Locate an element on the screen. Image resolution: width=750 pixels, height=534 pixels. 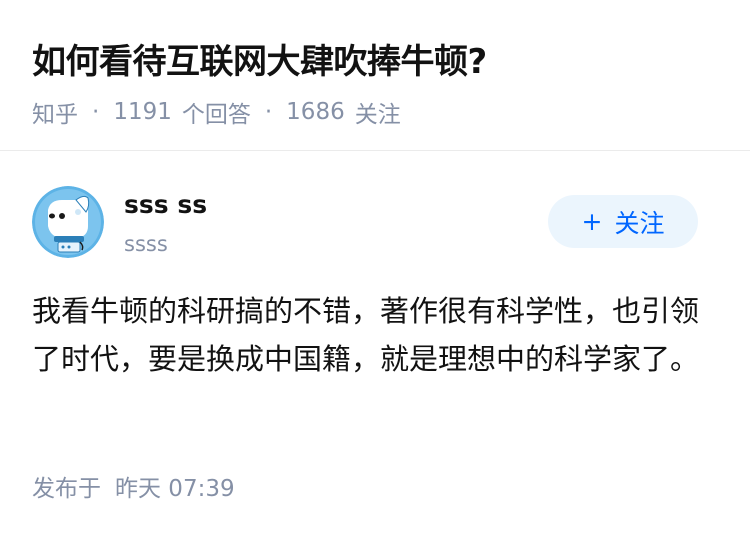
author-name: sss ss is located at coordinates (165, 204).